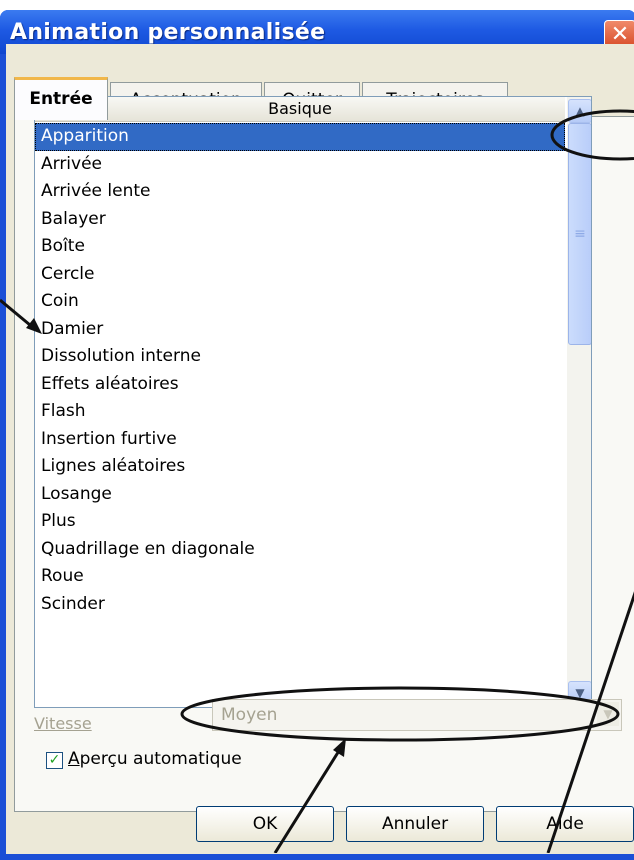 The height and width of the screenshot is (860, 634). I want to click on window-title: Animation personnalisée, so click(168, 32).